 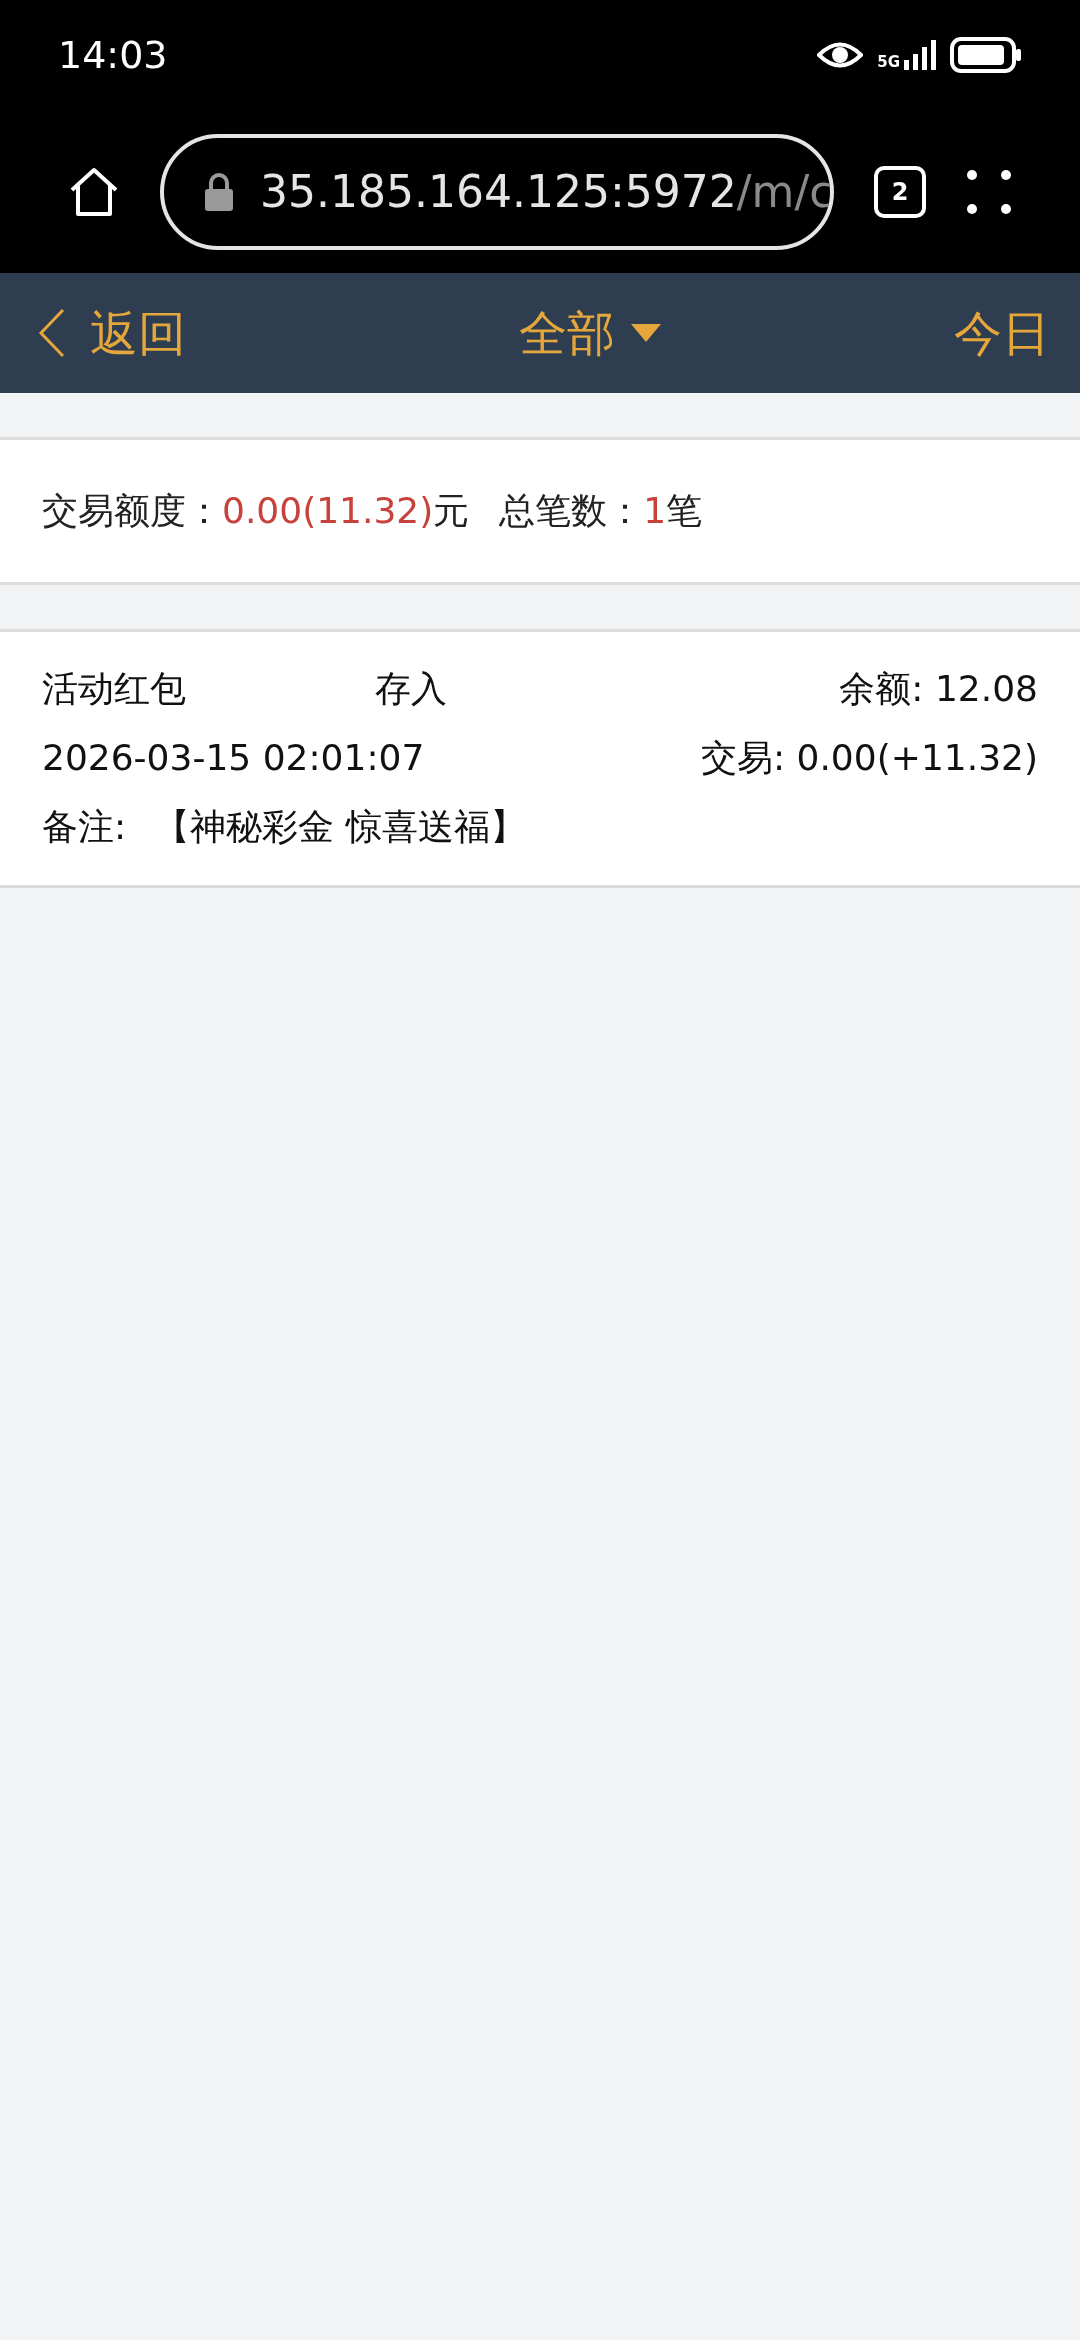 What do you see at coordinates (646, 333) in the screenshot?
I see `caret-icon` at bounding box center [646, 333].